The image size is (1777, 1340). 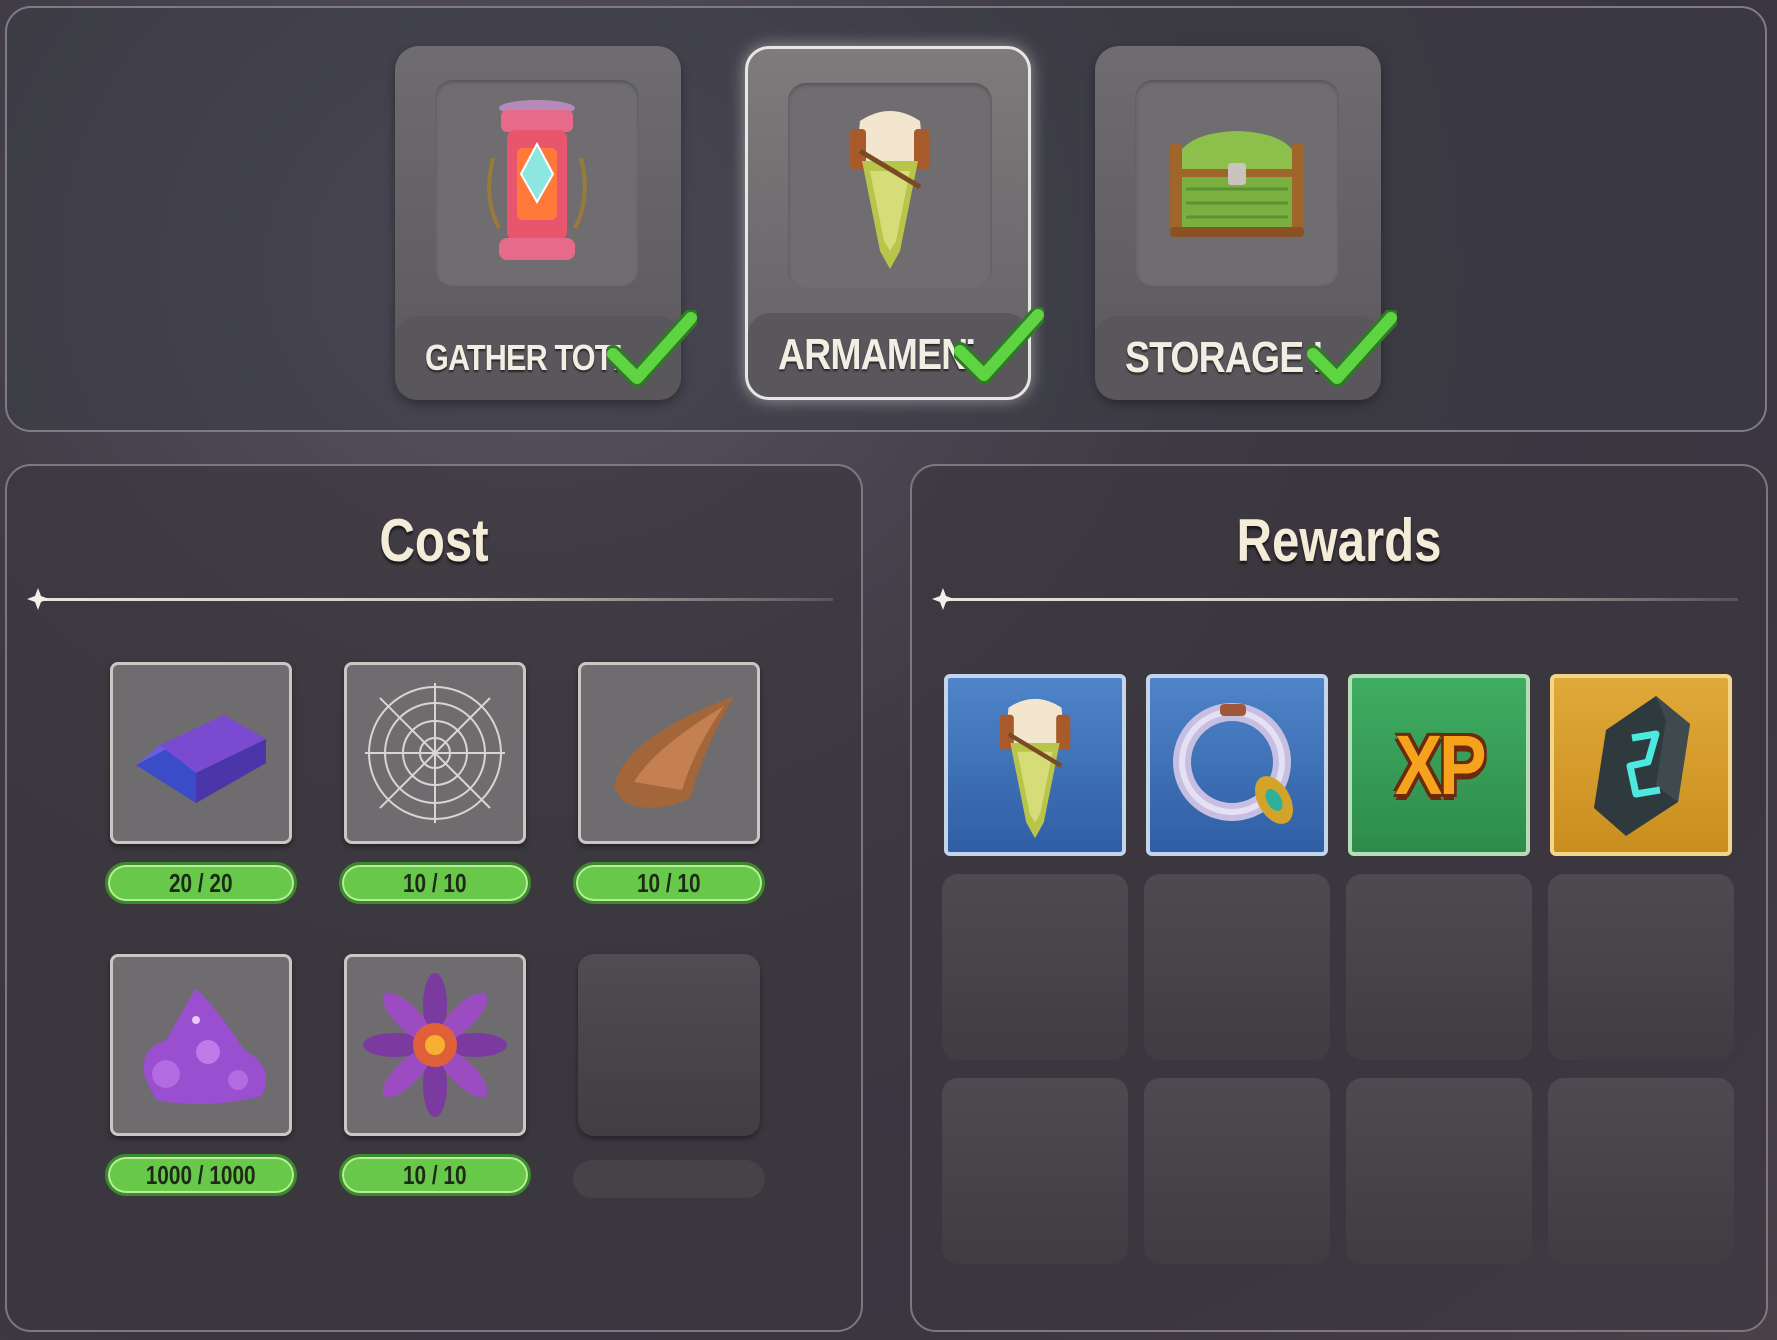 What do you see at coordinates (523, 357) in the screenshot?
I see `building-label: GATHER TOTEM II` at bounding box center [523, 357].